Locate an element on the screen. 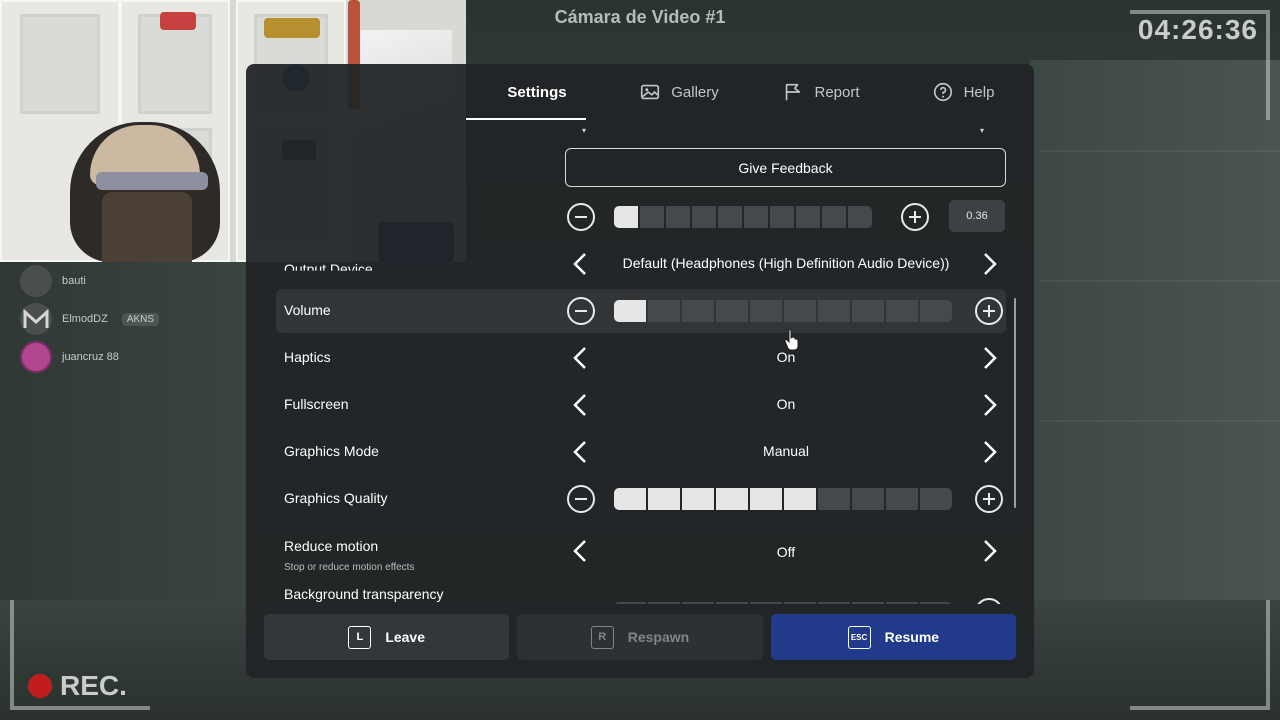 The image size is (1280, 720). help-circle-icon is located at coordinates (942, 92).